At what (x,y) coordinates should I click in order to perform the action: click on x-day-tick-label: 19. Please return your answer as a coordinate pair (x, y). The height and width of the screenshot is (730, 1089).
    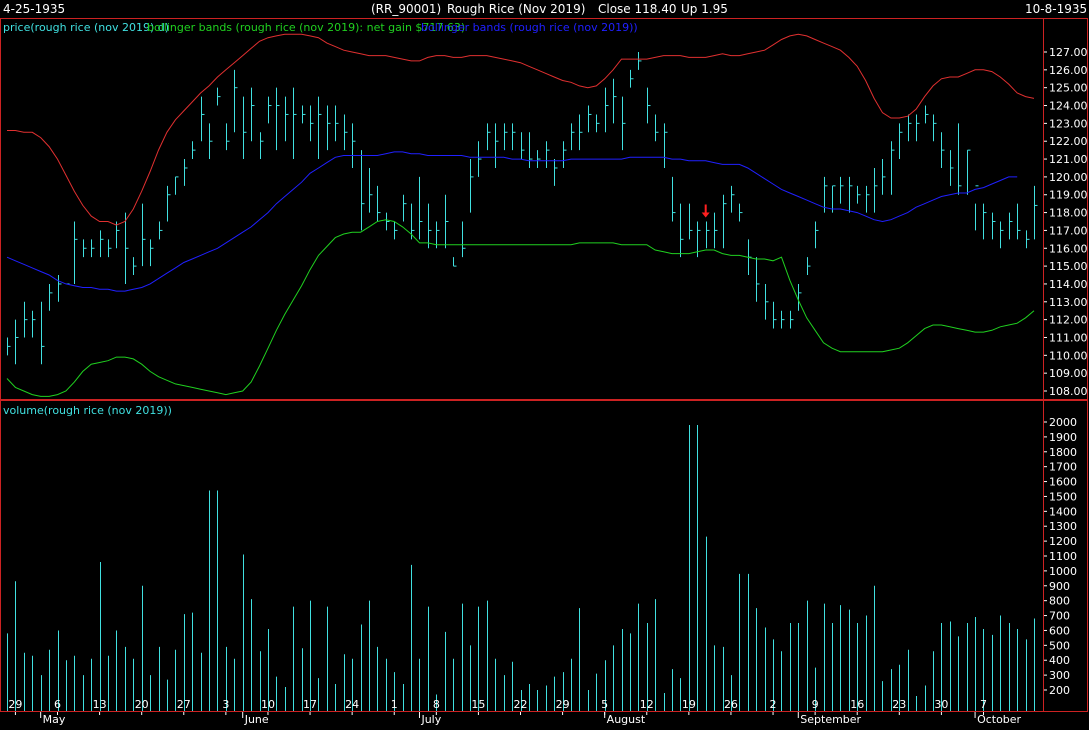
    Looking at the image, I should click on (689, 704).